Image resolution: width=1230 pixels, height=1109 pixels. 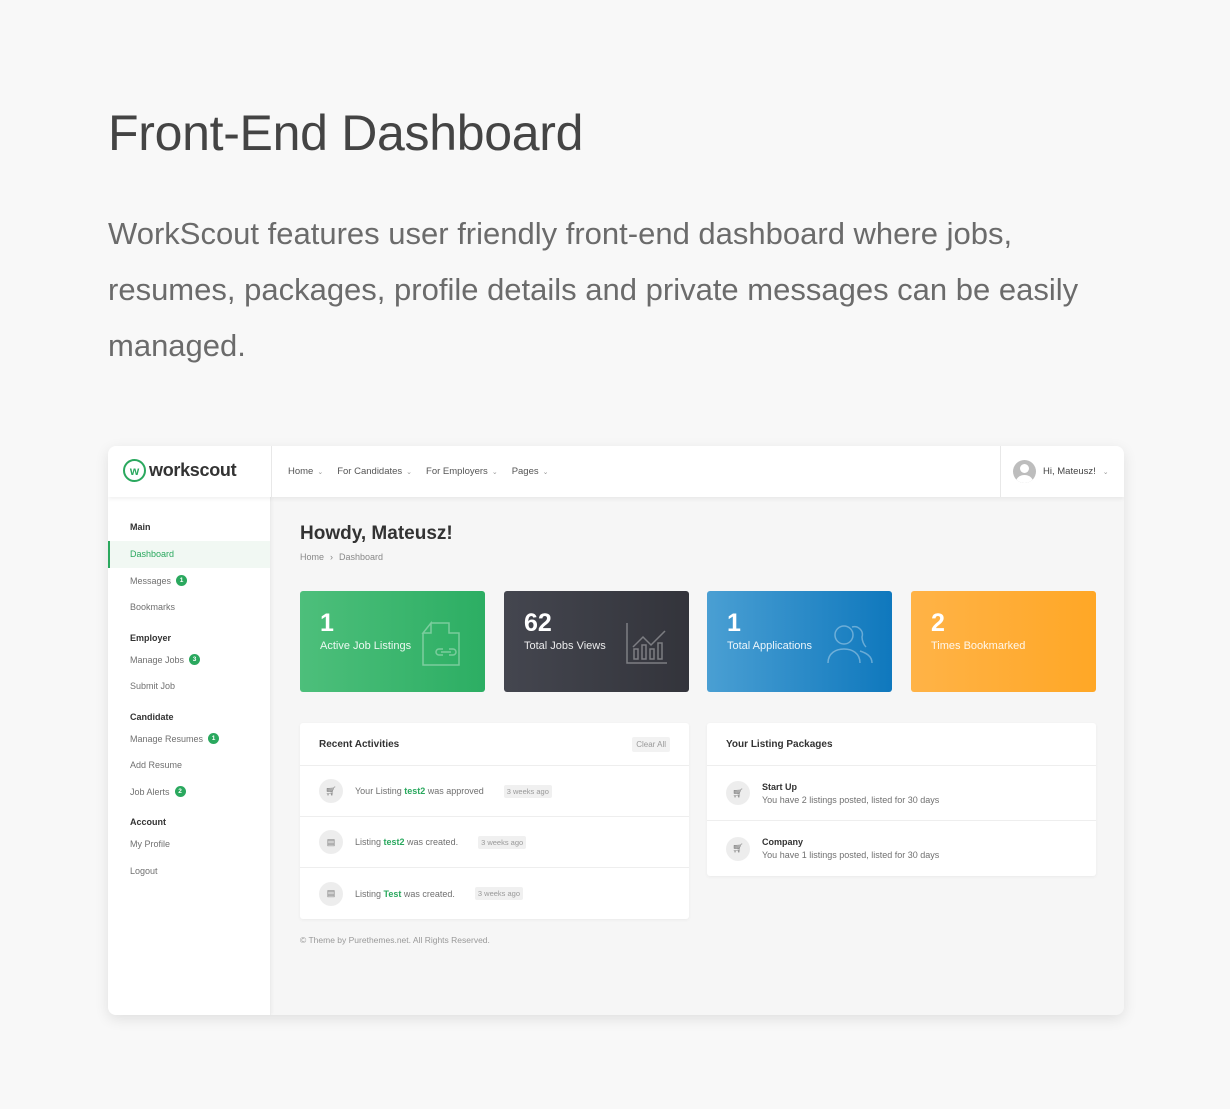 I want to click on sidebar-group-main: Main, so click(x=140, y=527).